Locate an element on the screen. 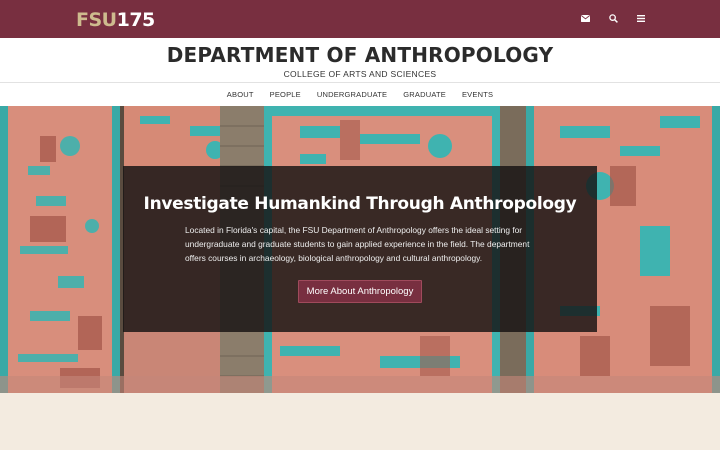 This screenshot has width=720, height=450. content-area-below-hero is located at coordinates (360, 421).